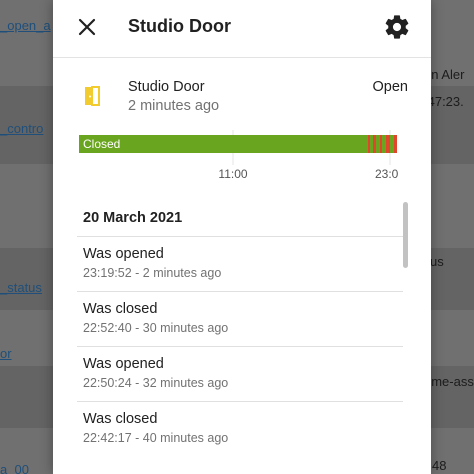 The image size is (474, 474). What do you see at coordinates (6, 353) in the screenshot?
I see `background-link: or` at bounding box center [6, 353].